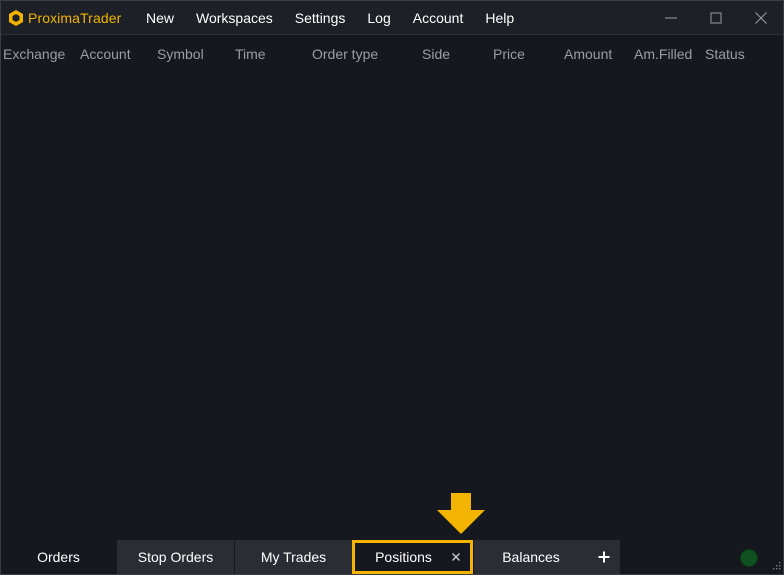  I want to click on menu-help: Help, so click(499, 18).